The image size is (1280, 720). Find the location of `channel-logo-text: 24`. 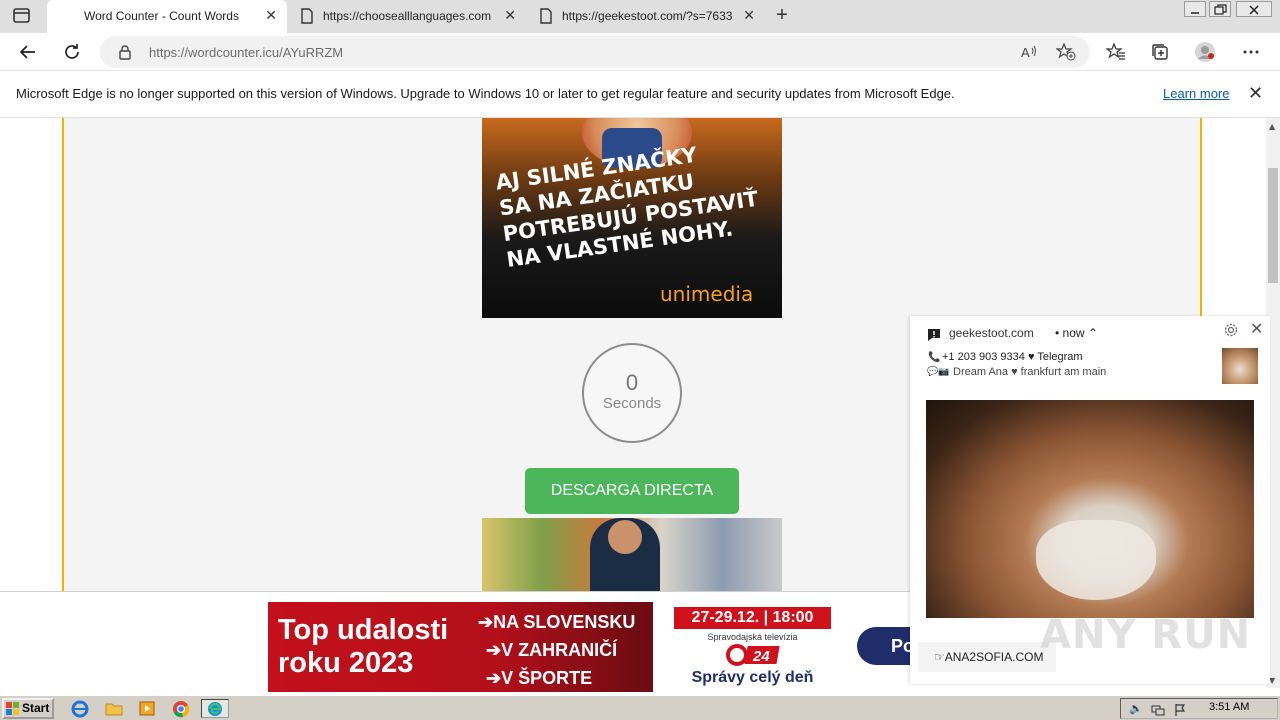

channel-logo-text: 24 is located at coordinates (761, 656).